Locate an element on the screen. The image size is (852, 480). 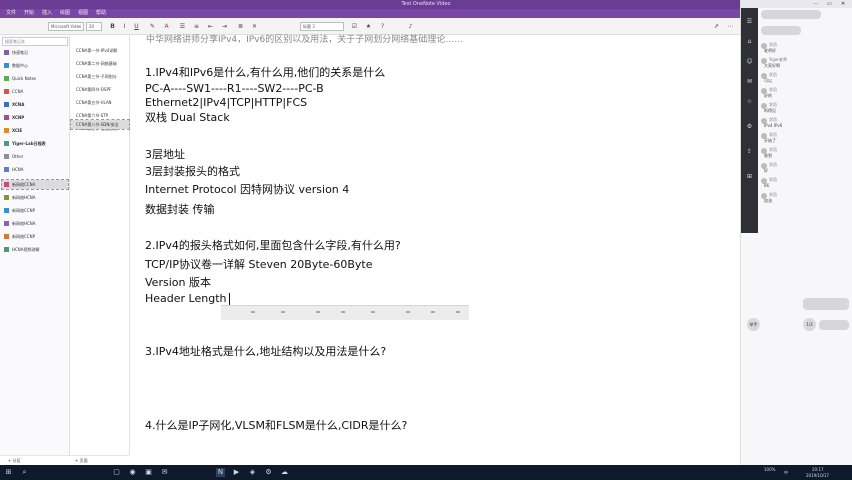
start-icon: ⊞ is located at coordinates (8, 472).